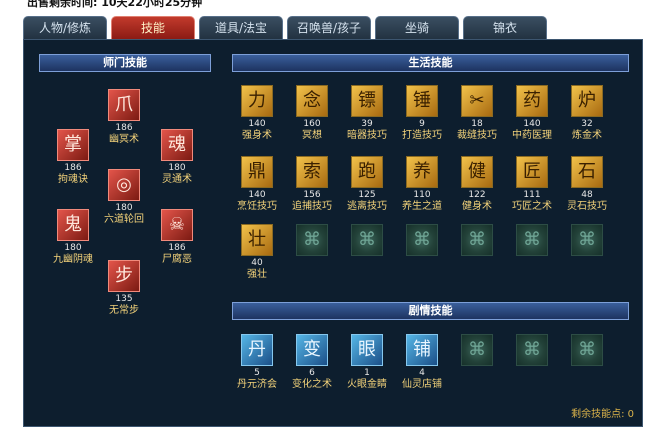  Describe the element at coordinates (587, 101) in the screenshot. I see `alchemy-icon: 炉` at that location.